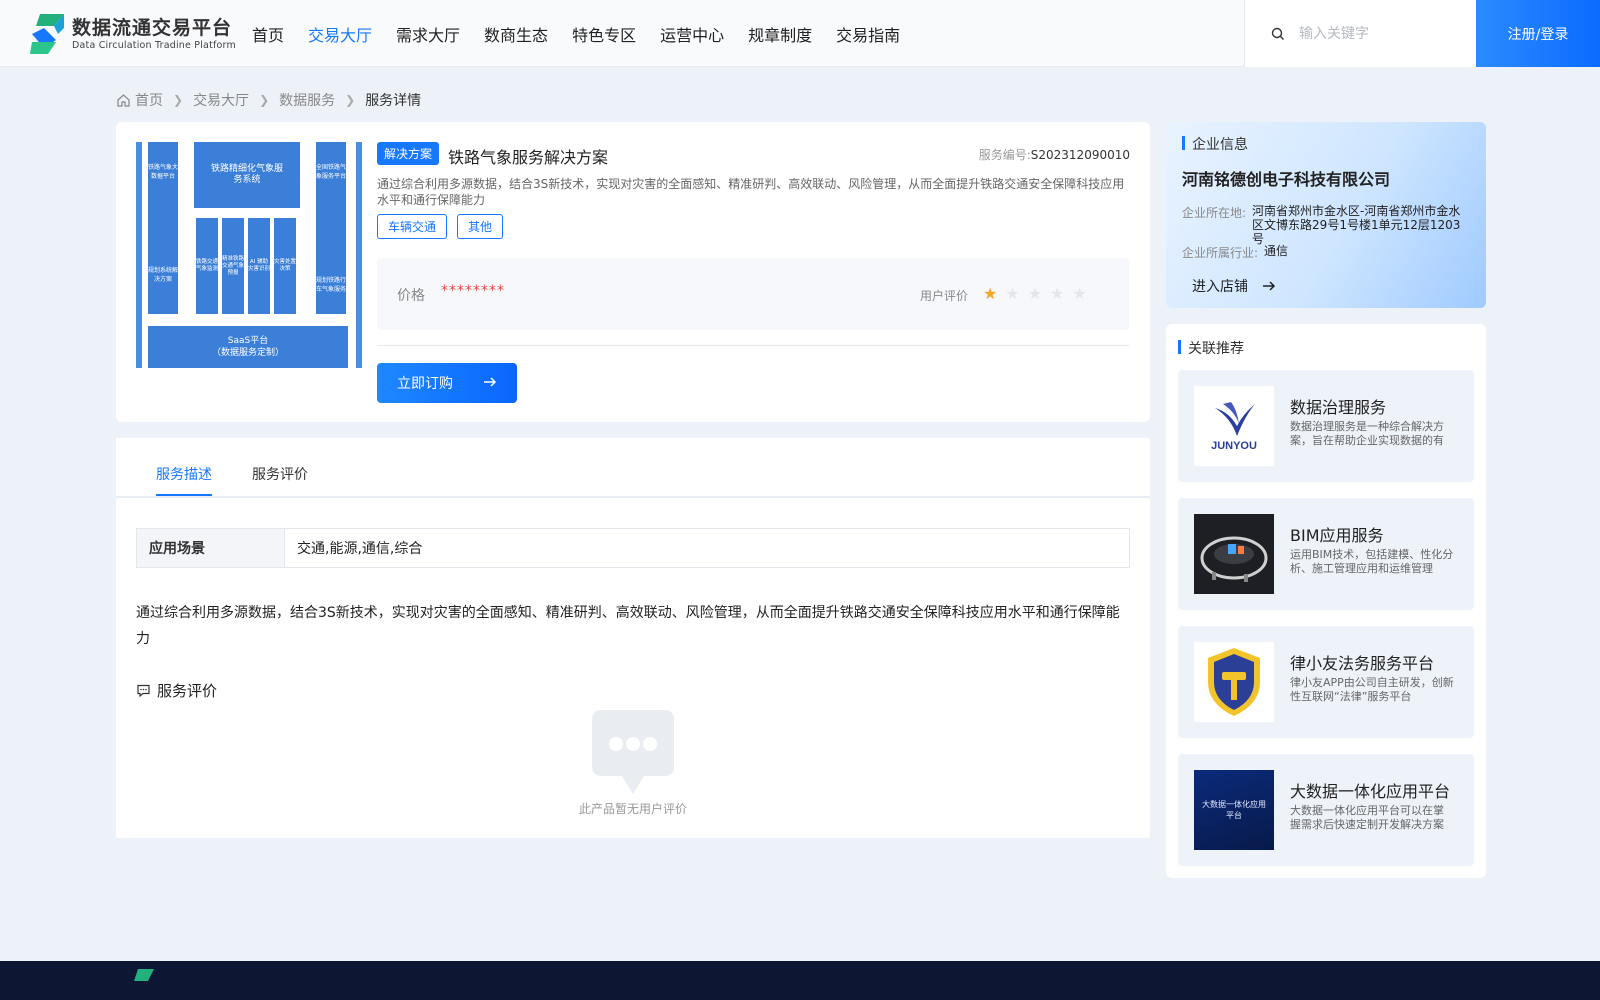 The height and width of the screenshot is (1000, 1600). What do you see at coordinates (359, 255) in the screenshot?
I see `diagram-edge-right` at bounding box center [359, 255].